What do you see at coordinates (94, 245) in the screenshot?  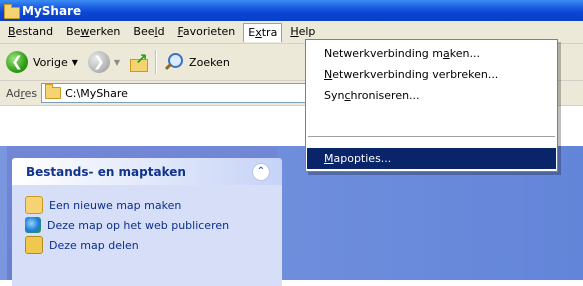 I see `task-label: Deze map delen` at bounding box center [94, 245].